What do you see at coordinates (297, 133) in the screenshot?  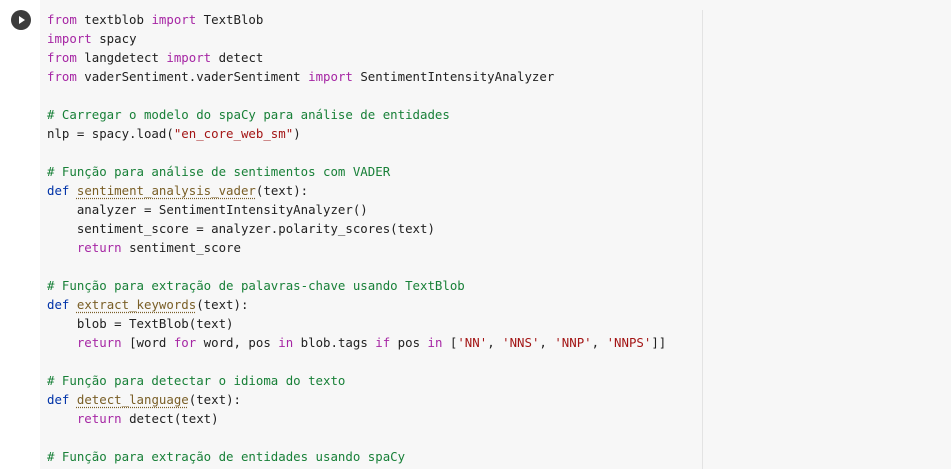 I see `code-token-plain: )` at bounding box center [297, 133].